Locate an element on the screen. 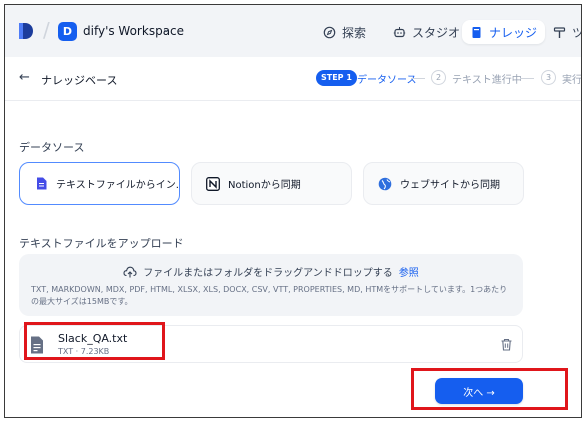 This screenshot has height=422, width=585. dropzone-prompt: ファイルまたはフォルダをドラッグアンドドロップする 参照 is located at coordinates (271, 271).